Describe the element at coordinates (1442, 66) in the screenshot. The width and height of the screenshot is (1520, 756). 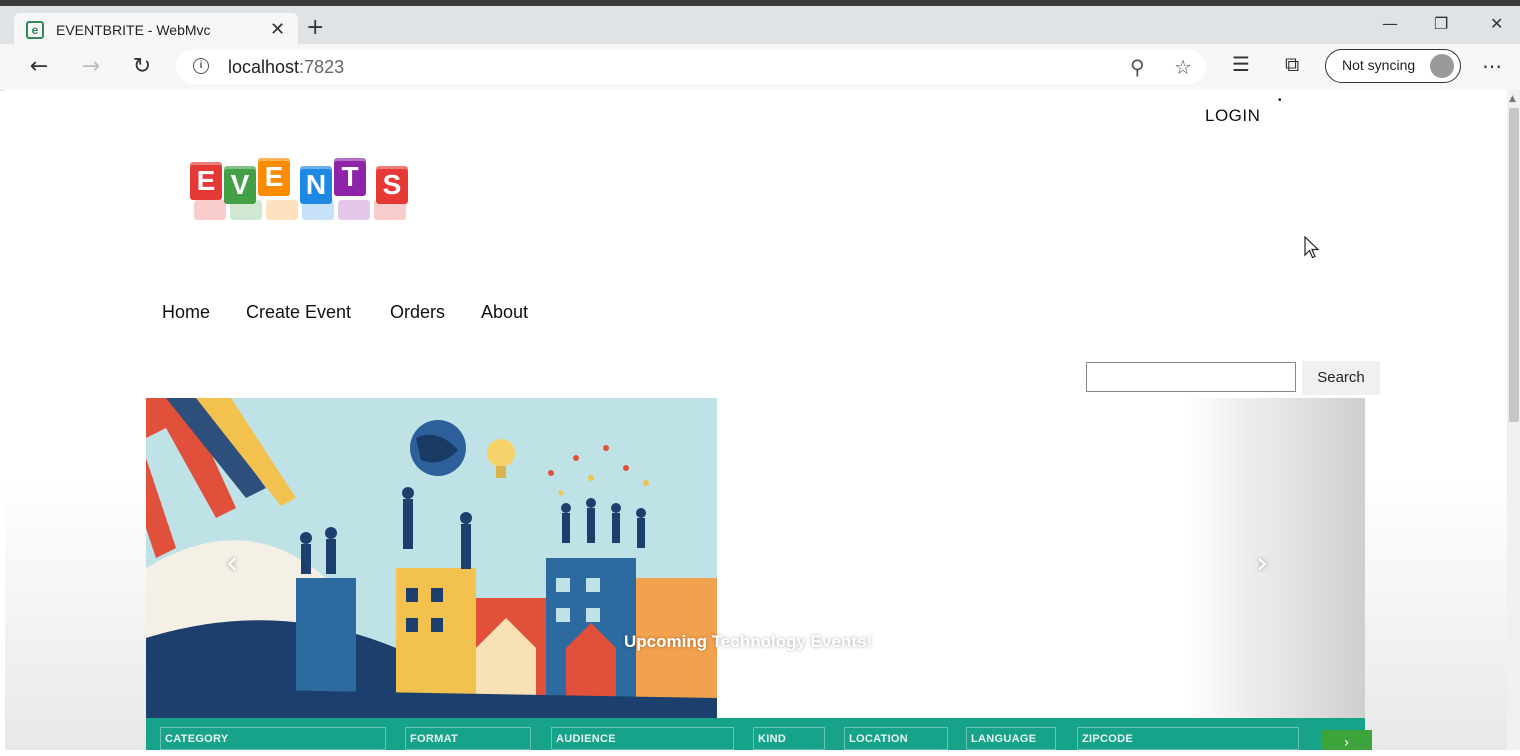
I see `profile-avatar` at that location.